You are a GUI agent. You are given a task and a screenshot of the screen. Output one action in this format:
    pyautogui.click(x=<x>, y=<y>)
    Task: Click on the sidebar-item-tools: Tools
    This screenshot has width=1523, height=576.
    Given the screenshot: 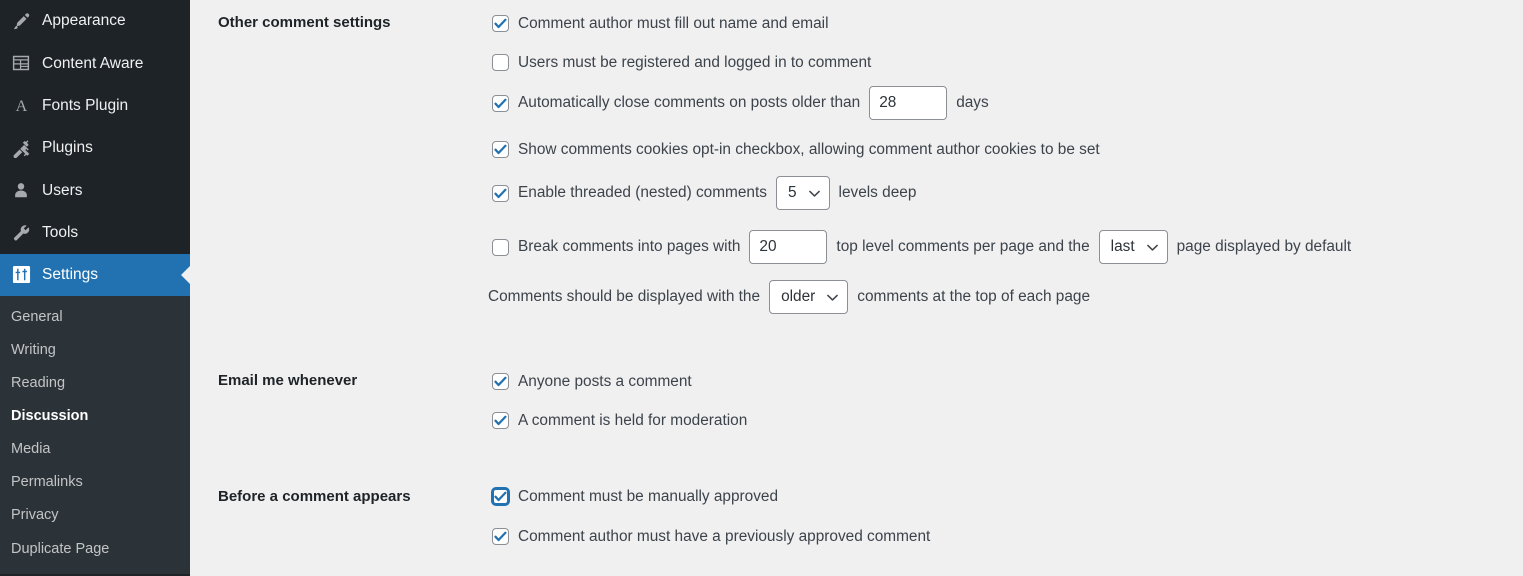 What is the action you would take?
    pyautogui.click(x=95, y=232)
    